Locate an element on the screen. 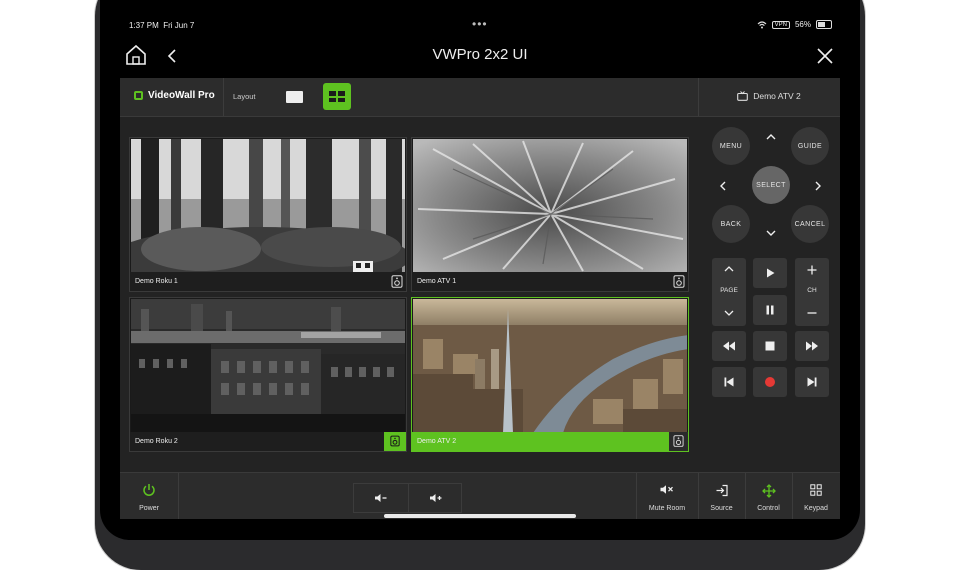 The width and height of the screenshot is (960, 570). stop-icon is located at coordinates (770, 346).